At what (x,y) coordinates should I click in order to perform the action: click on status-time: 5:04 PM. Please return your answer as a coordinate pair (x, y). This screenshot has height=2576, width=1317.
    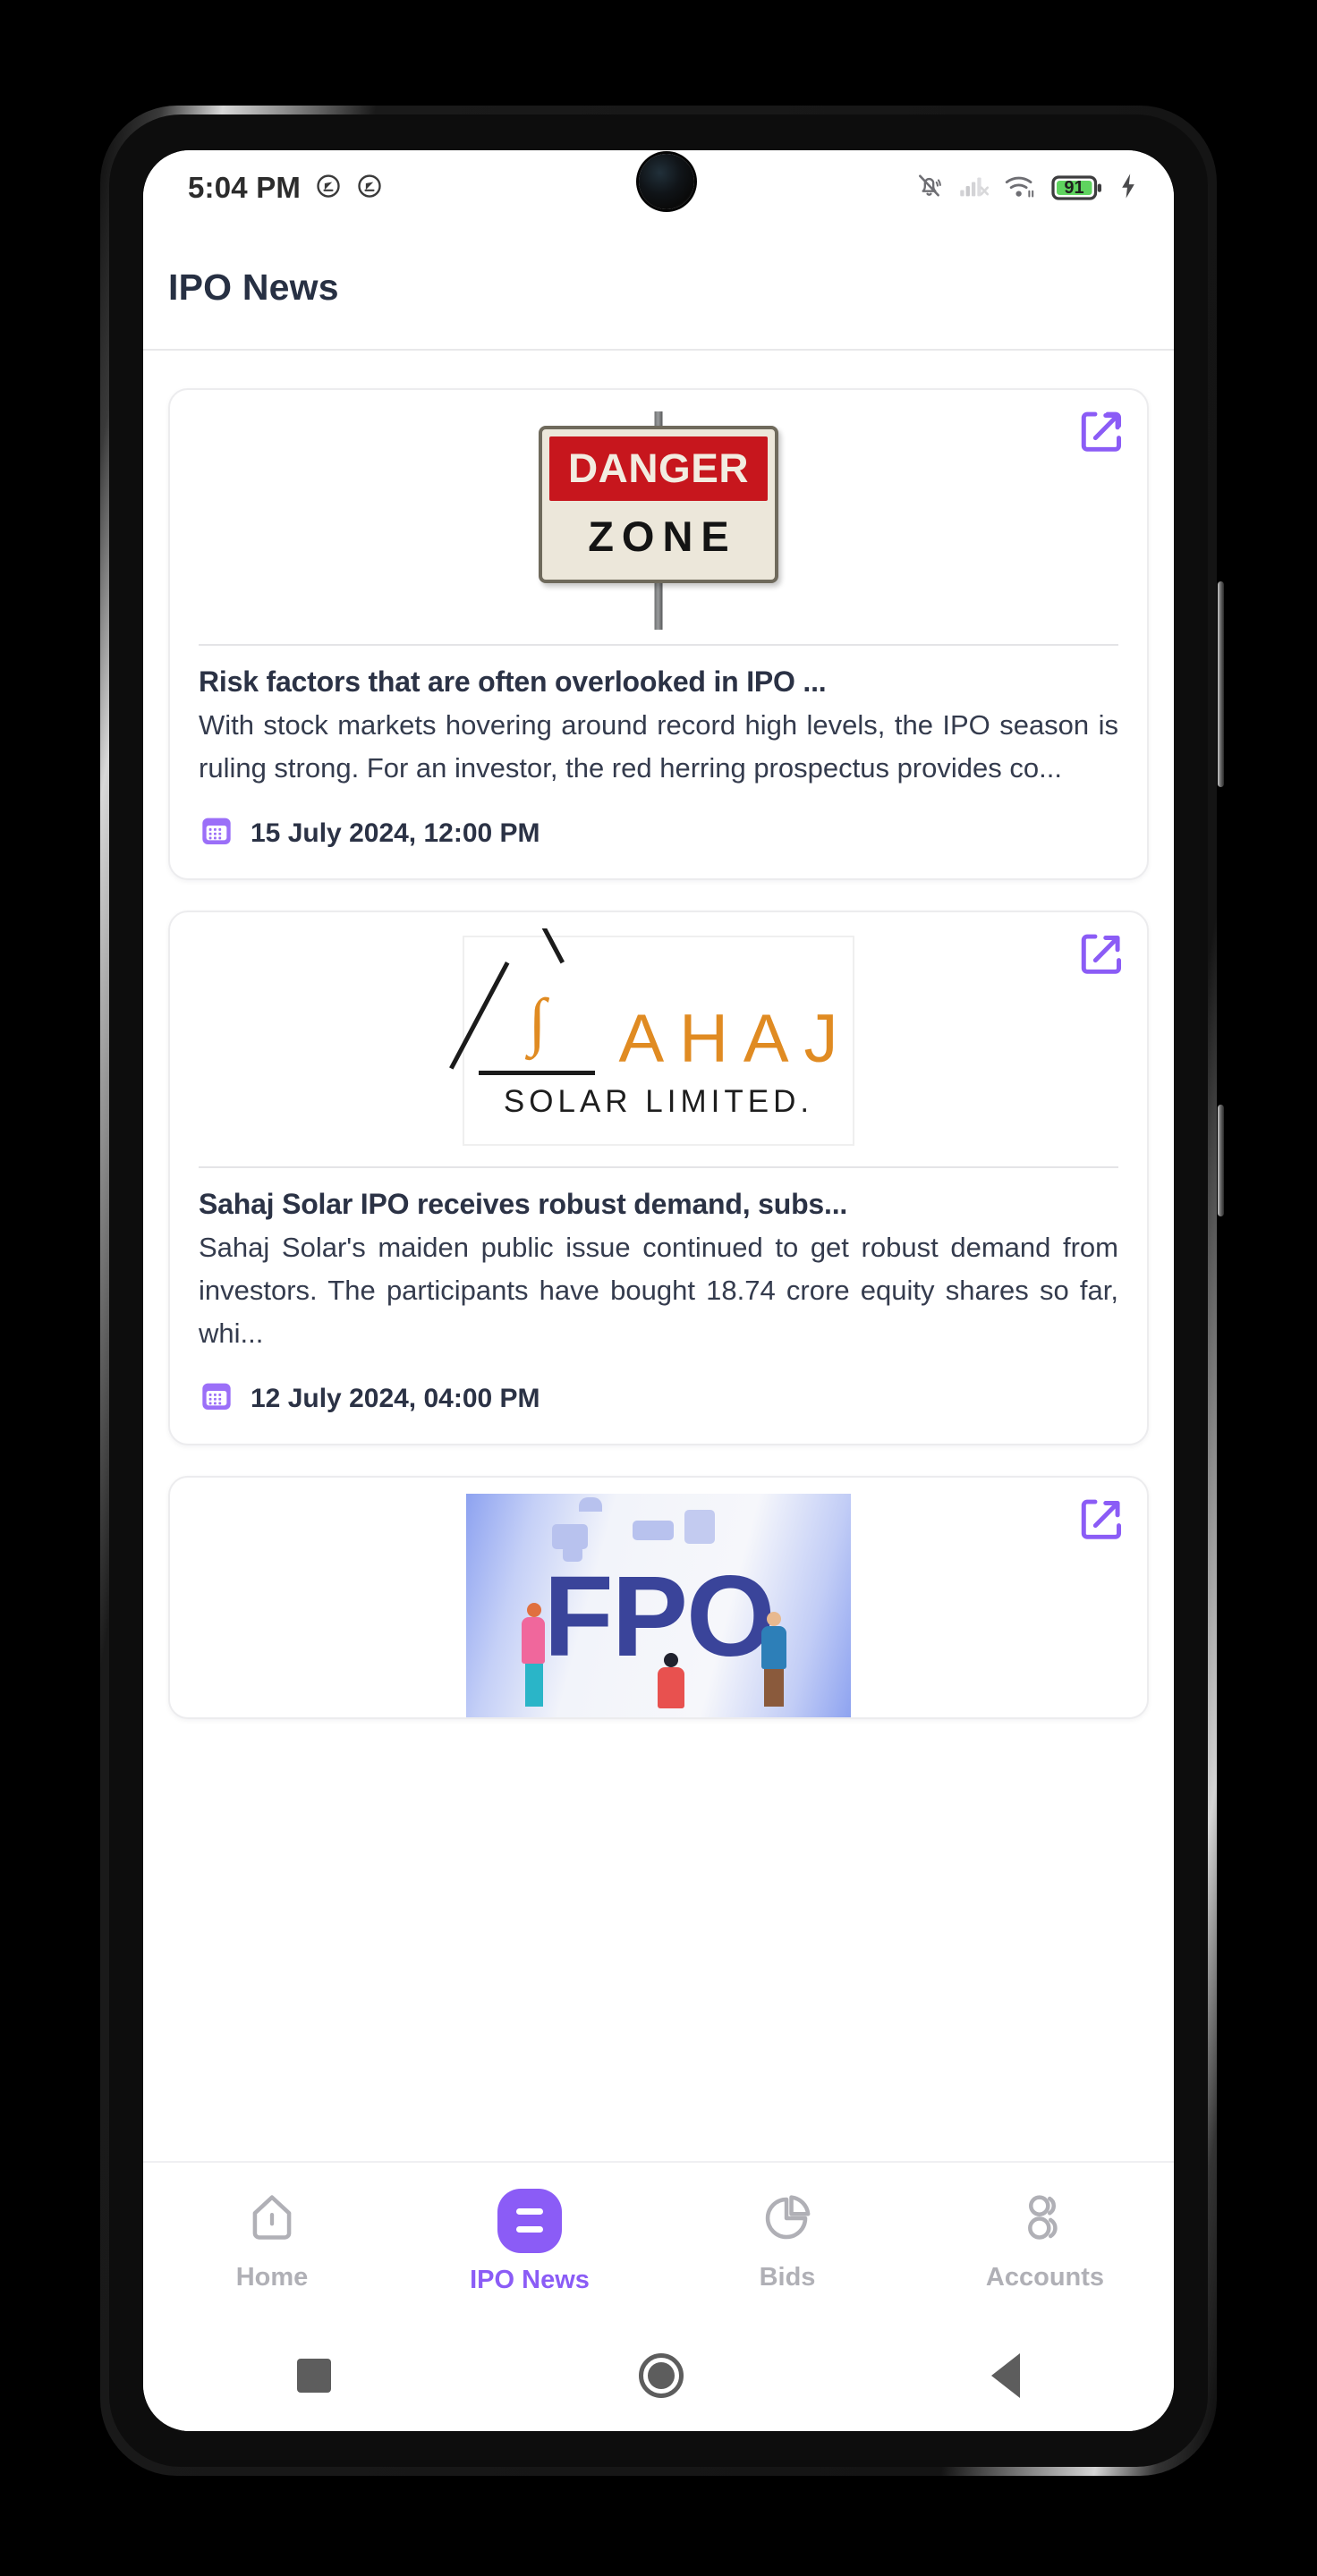
    Looking at the image, I should click on (245, 187).